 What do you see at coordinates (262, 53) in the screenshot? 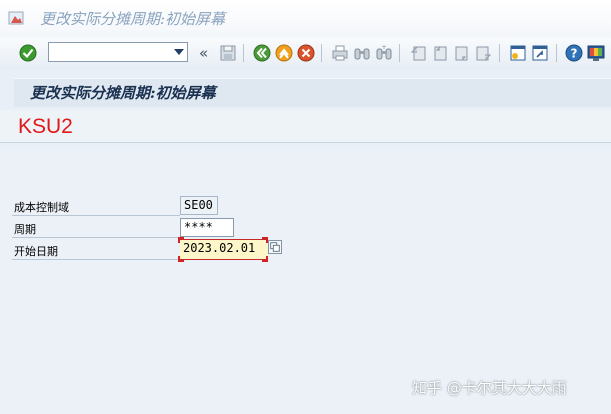
I see `back-icon` at bounding box center [262, 53].